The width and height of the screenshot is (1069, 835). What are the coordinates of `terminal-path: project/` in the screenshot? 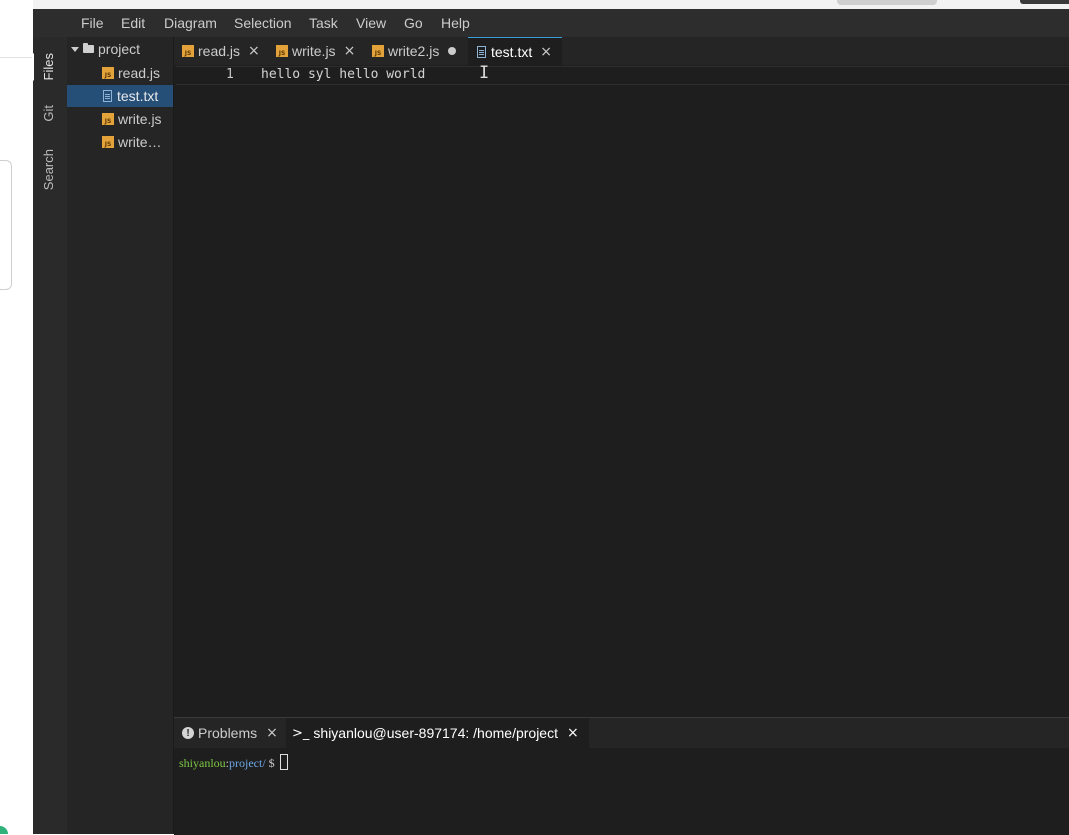 It's located at (247, 763).